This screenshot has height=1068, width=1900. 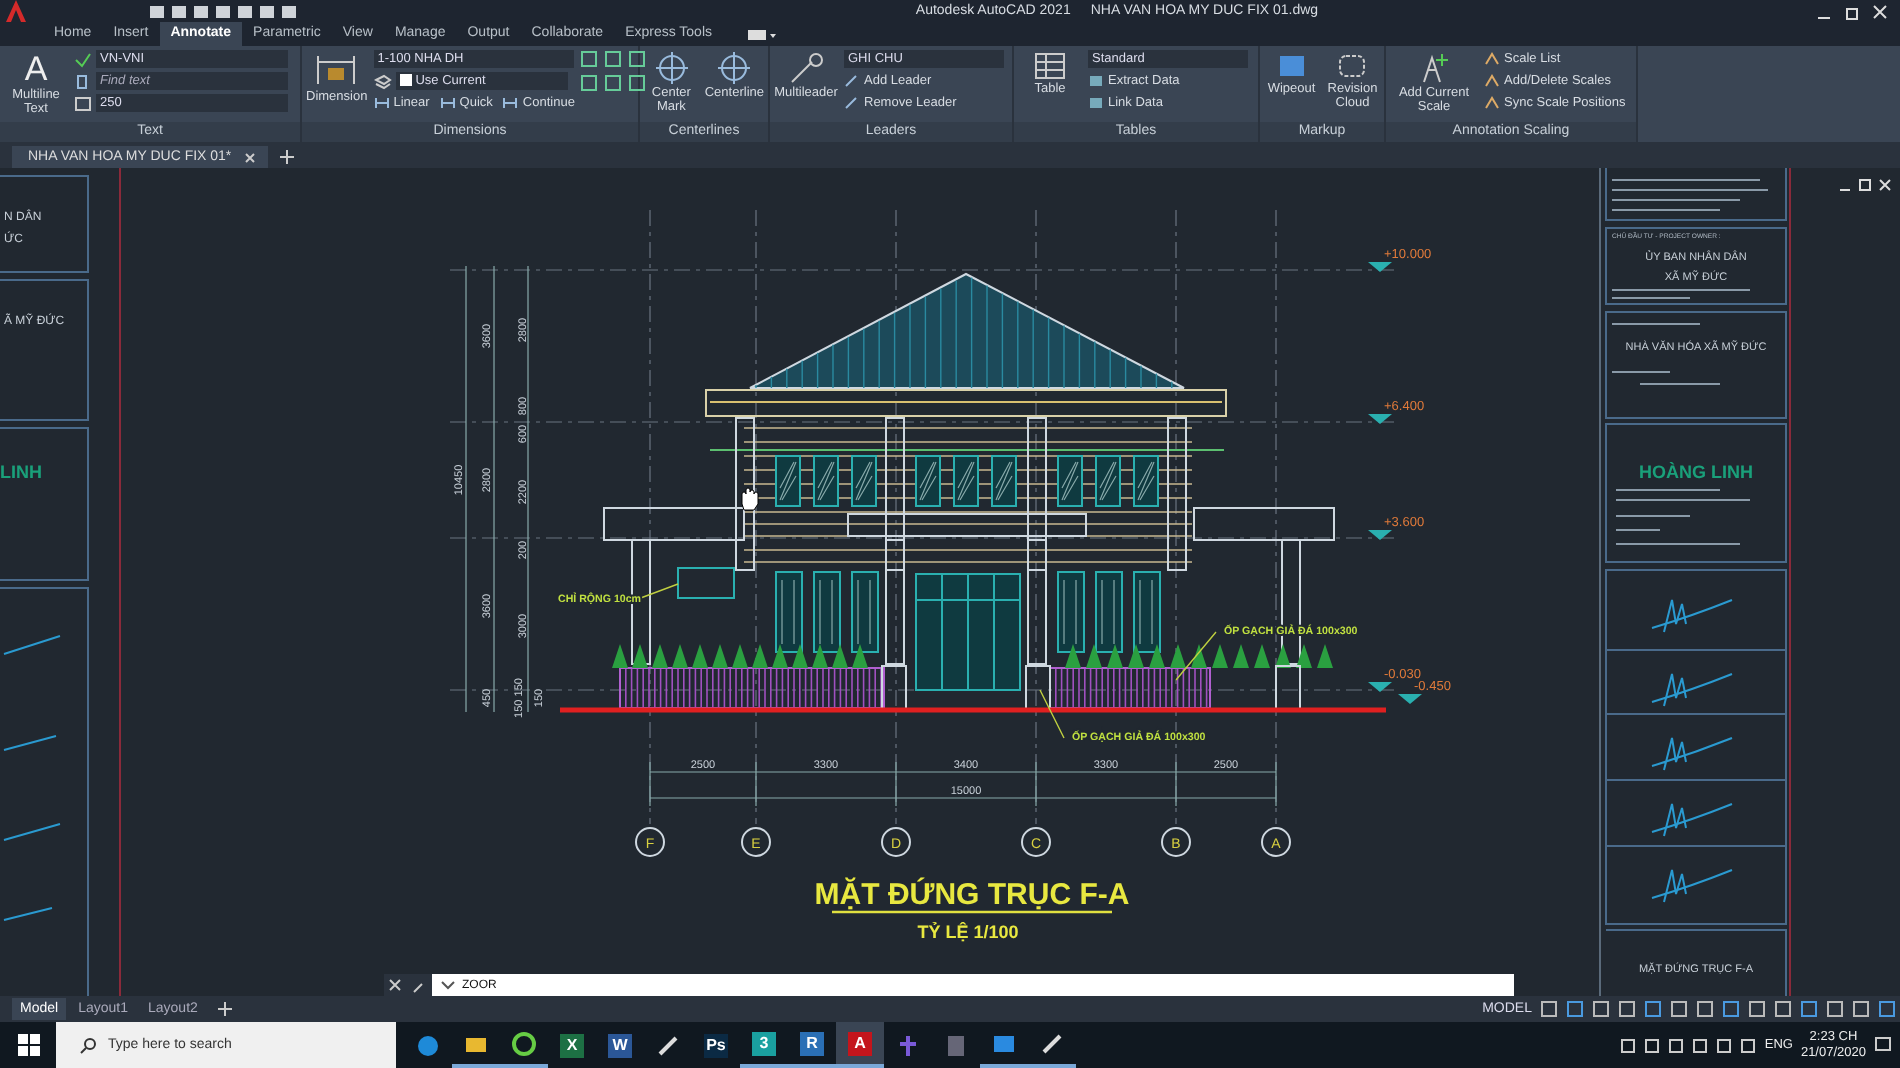 What do you see at coordinates (908, 1045) in the screenshot?
I see `figure-icon` at bounding box center [908, 1045].